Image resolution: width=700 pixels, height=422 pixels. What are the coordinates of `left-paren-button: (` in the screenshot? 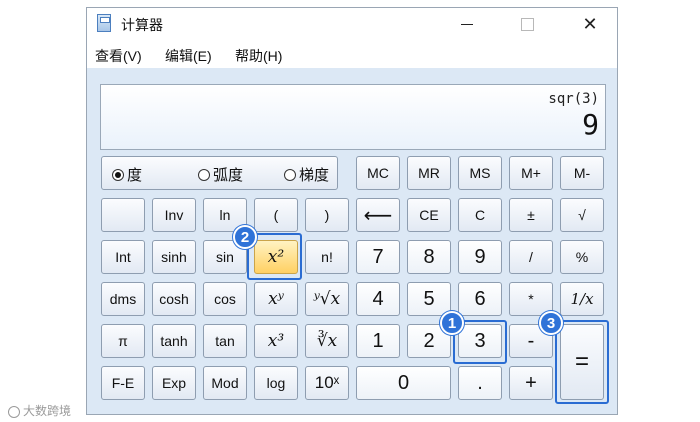 It's located at (276, 215).